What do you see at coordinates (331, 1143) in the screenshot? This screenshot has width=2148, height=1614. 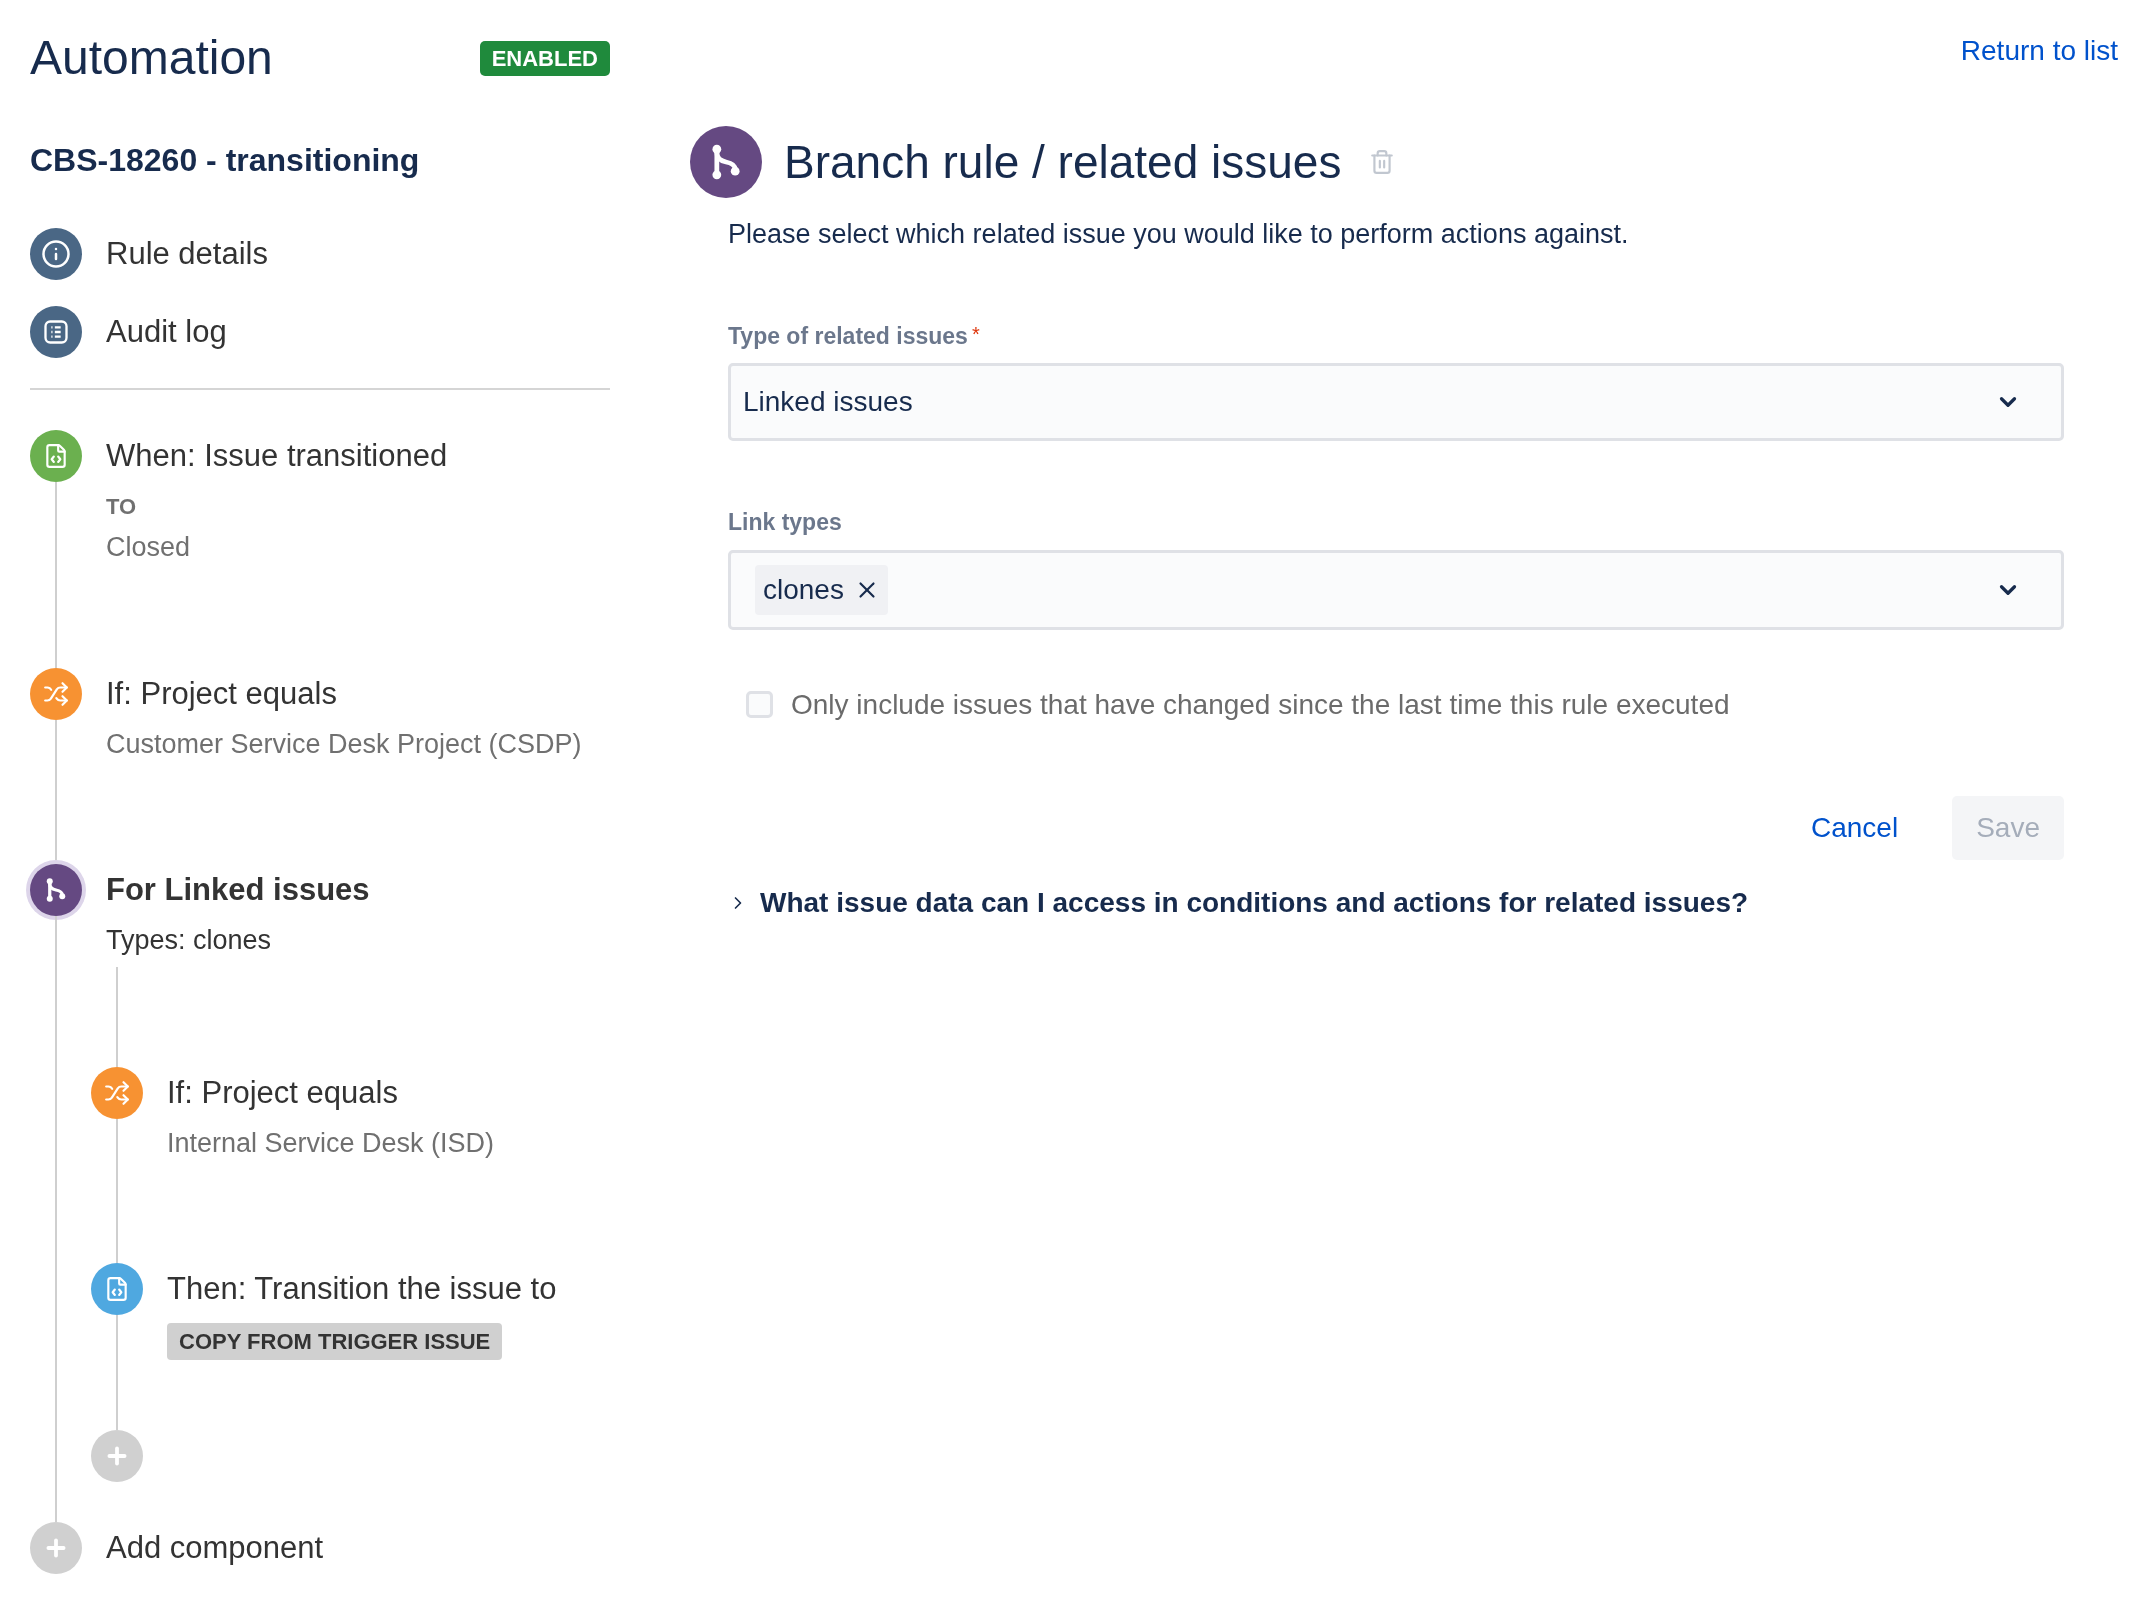 I see `step-detail: Internal Service Desk (ISD)` at bounding box center [331, 1143].